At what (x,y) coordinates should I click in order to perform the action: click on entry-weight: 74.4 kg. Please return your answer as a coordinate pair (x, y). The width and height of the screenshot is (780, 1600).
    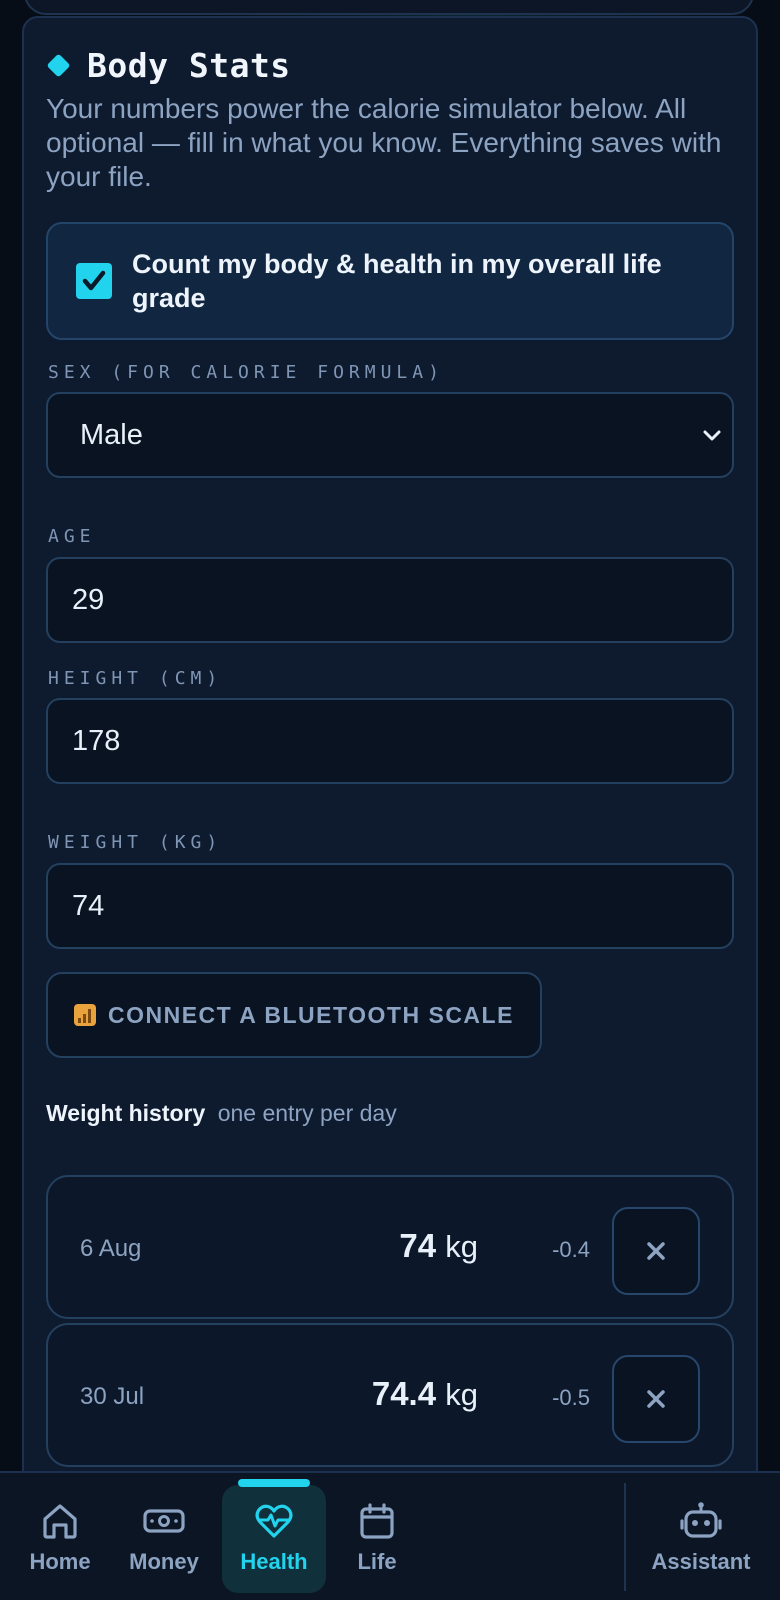
    Looking at the image, I should click on (425, 1394).